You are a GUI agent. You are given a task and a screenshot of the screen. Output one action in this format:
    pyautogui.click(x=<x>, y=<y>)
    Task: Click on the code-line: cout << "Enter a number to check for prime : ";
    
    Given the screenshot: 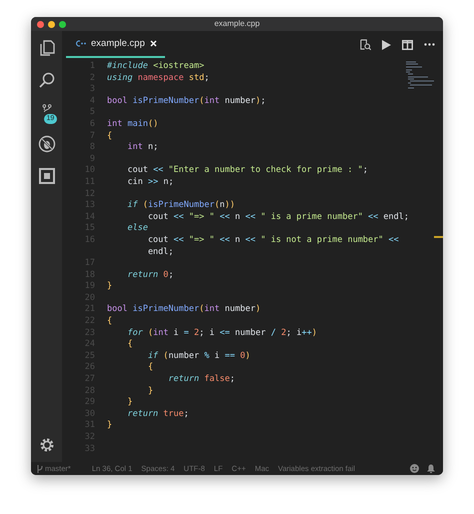 What is the action you would take?
    pyautogui.click(x=247, y=171)
    